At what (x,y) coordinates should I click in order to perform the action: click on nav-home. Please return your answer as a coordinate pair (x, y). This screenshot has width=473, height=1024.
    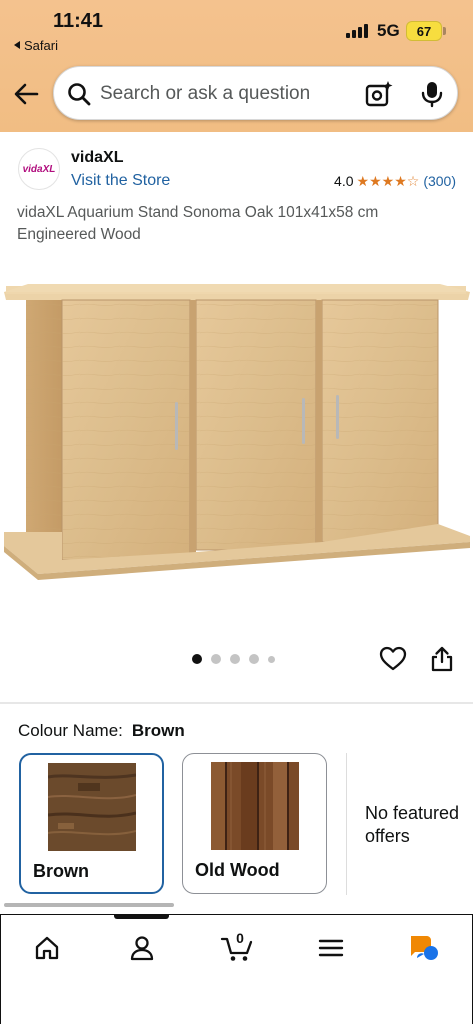
    Looking at the image, I should click on (47, 948).